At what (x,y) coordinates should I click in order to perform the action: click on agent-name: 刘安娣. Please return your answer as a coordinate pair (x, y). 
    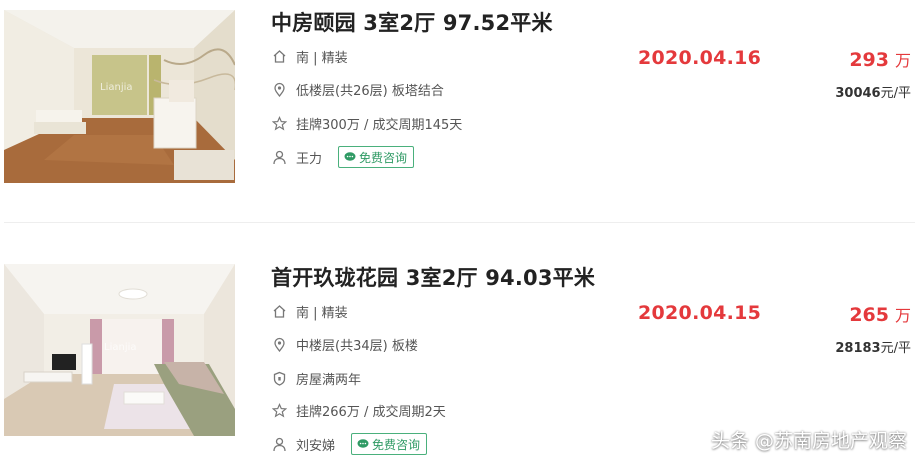
    Looking at the image, I should click on (315, 444).